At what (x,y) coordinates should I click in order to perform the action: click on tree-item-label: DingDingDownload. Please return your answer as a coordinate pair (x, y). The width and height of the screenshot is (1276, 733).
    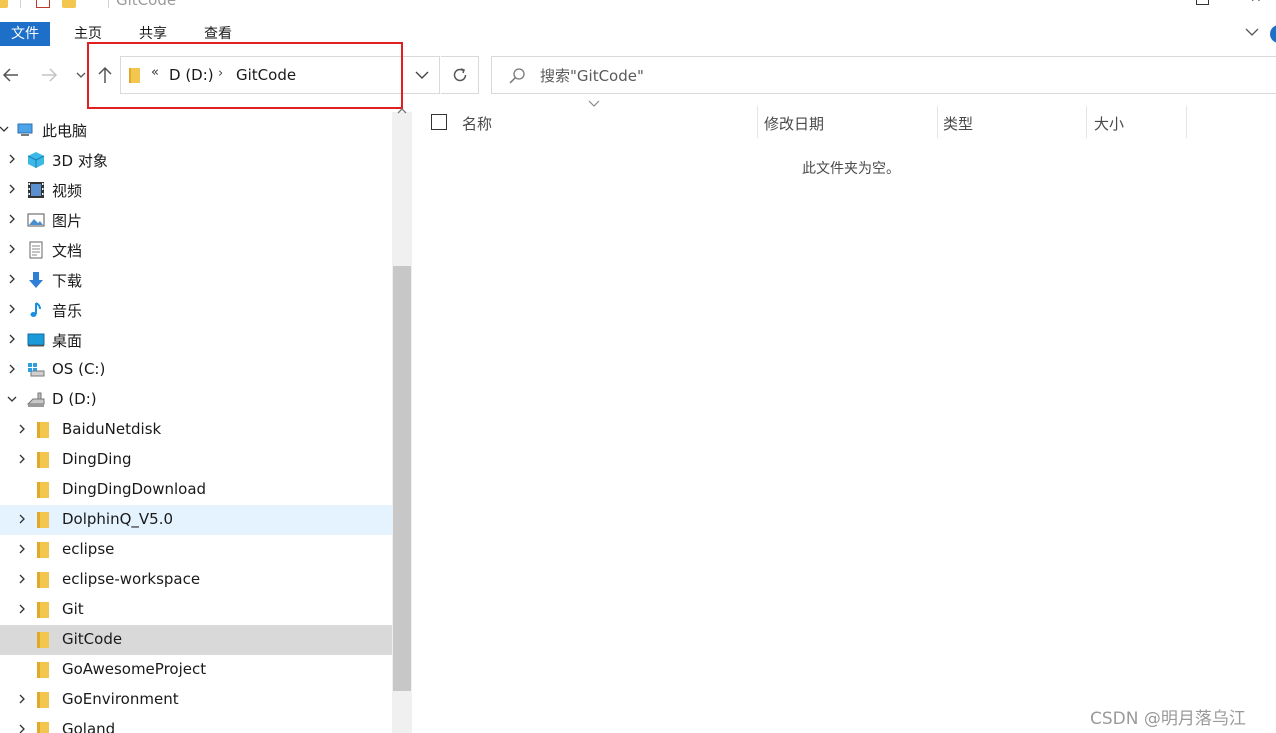
    Looking at the image, I should click on (134, 489).